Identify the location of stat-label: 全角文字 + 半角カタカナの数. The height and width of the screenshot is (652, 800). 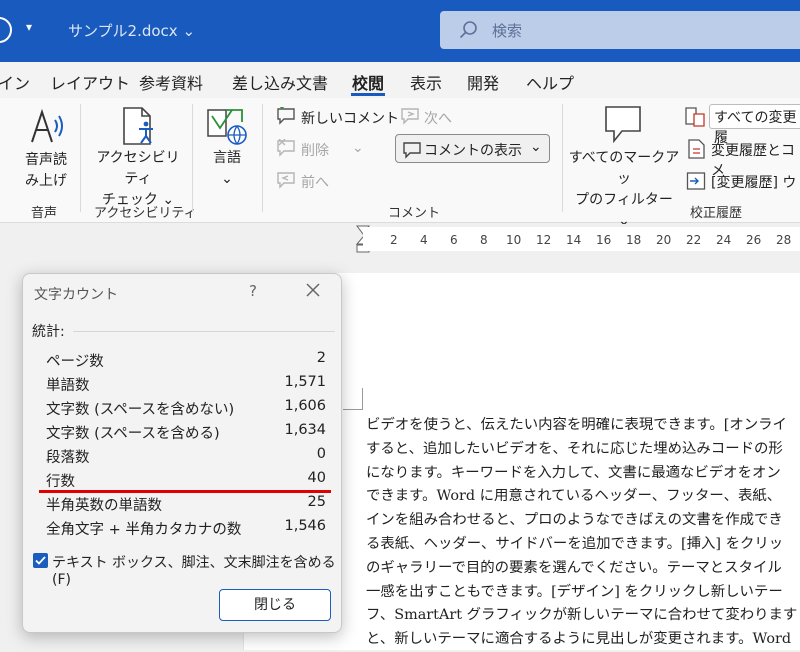
(144, 530).